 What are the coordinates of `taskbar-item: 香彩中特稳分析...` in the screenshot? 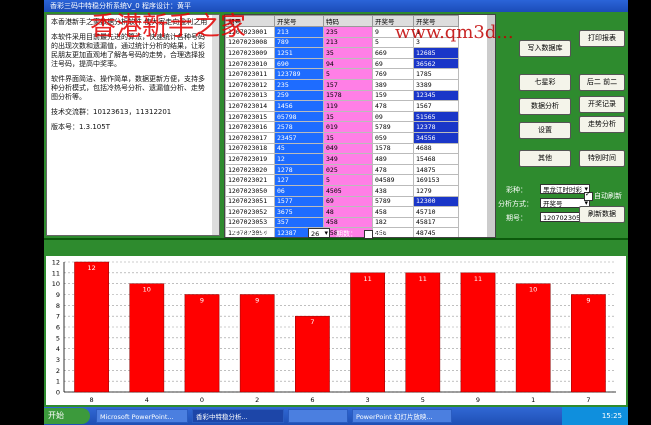 It's located at (238, 416).